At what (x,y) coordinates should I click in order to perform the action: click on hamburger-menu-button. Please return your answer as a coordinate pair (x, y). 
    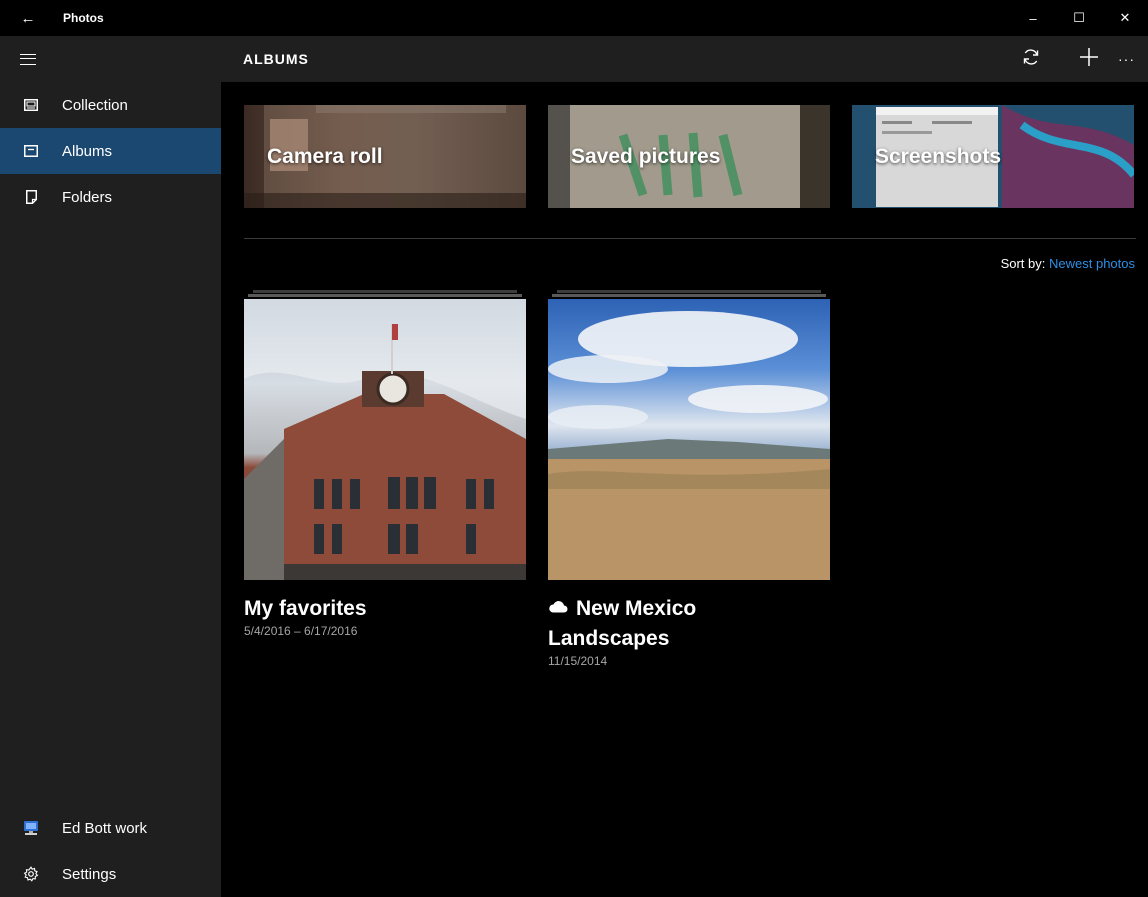
    Looking at the image, I should click on (110, 59).